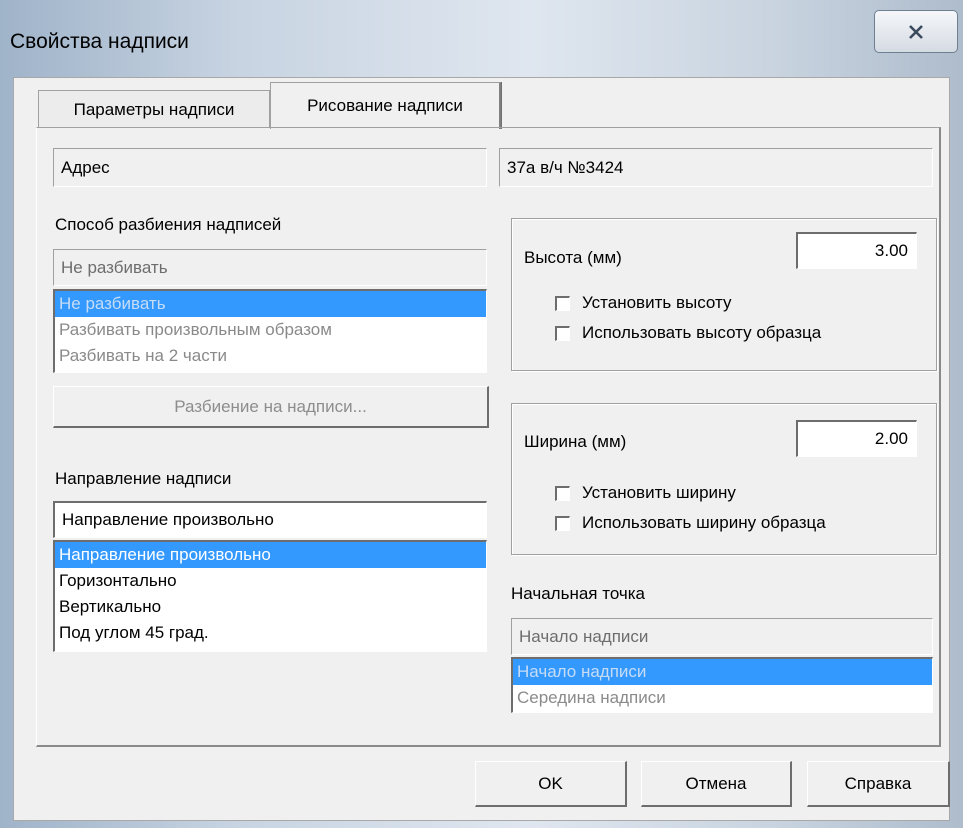  What do you see at coordinates (878, 784) in the screenshot?
I see `help-button: Справка` at bounding box center [878, 784].